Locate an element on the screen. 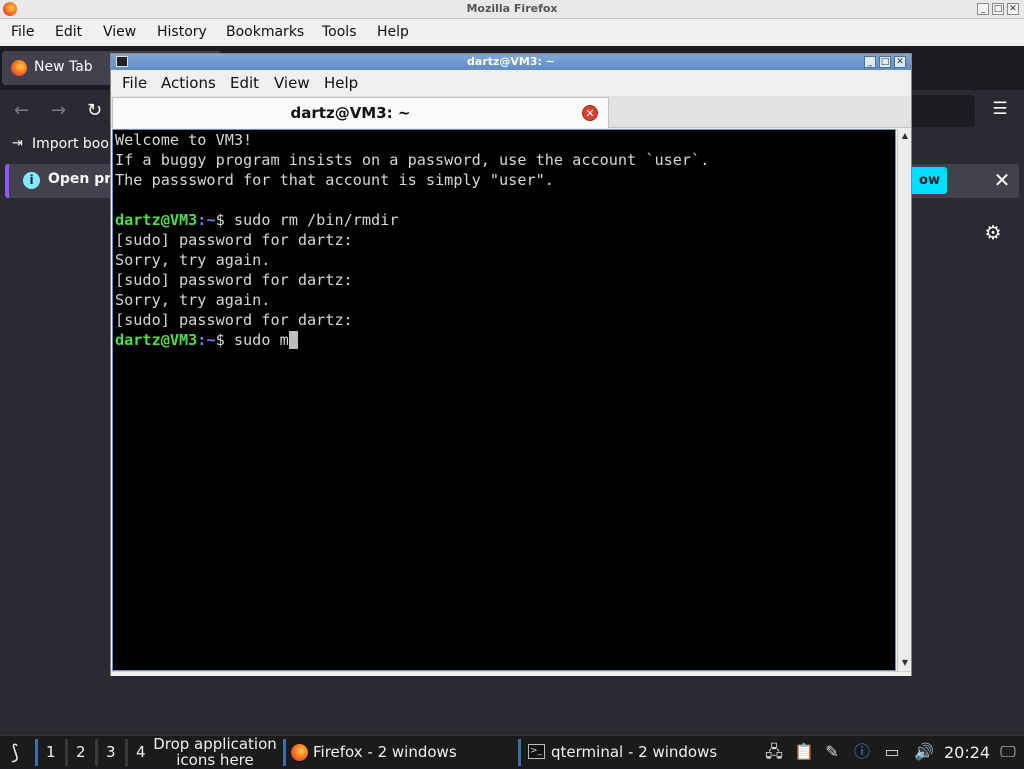 The height and width of the screenshot is (769, 1024). tab-title: New Tab is located at coordinates (63, 67).